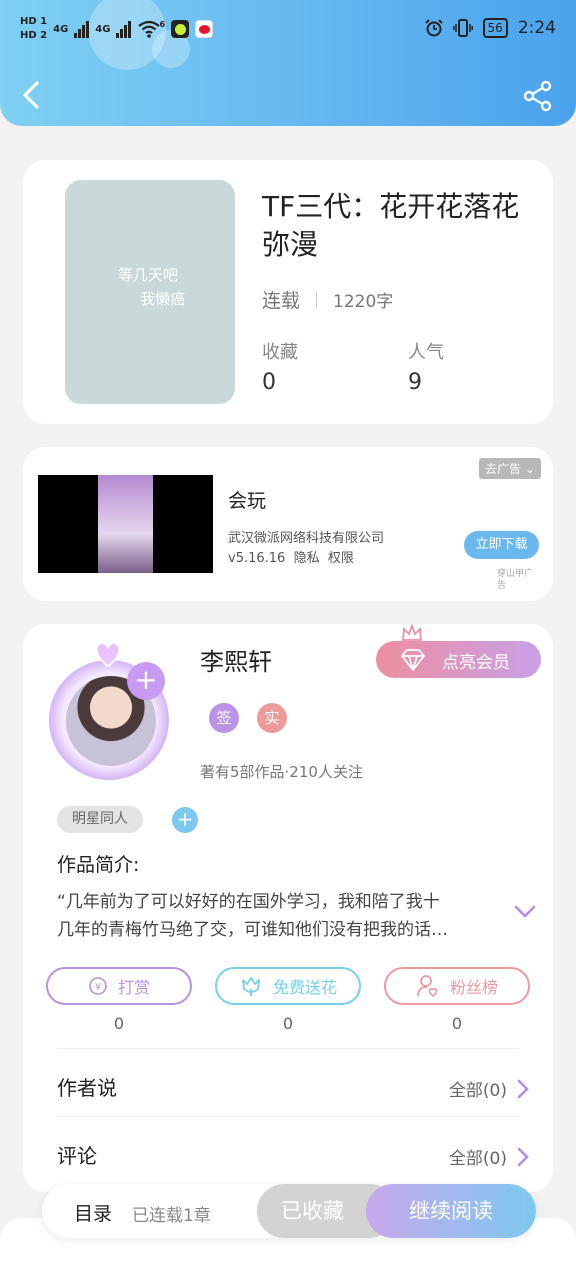 Image resolution: width=576 pixels, height=1280 pixels. What do you see at coordinates (525, 912) in the screenshot?
I see `expand-chevron-icon` at bounding box center [525, 912].